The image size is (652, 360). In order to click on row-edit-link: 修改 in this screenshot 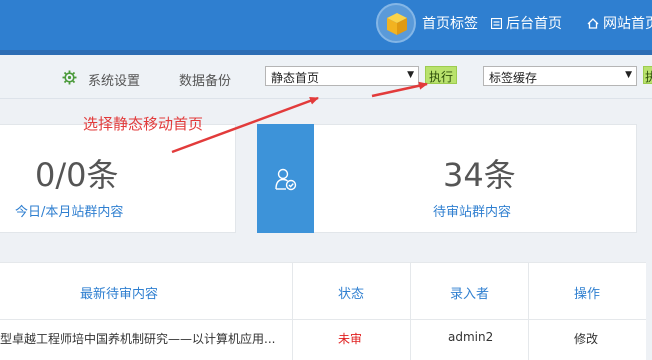, I will do `click(586, 338)`.